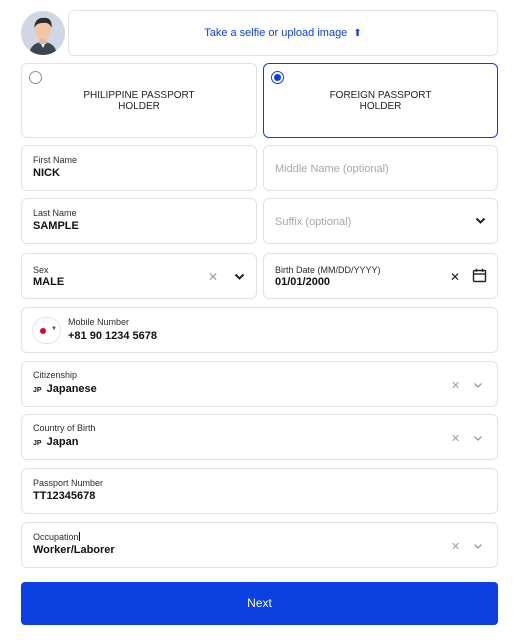  Describe the element at coordinates (55, 160) in the screenshot. I see `first-name-label: First Name` at that location.